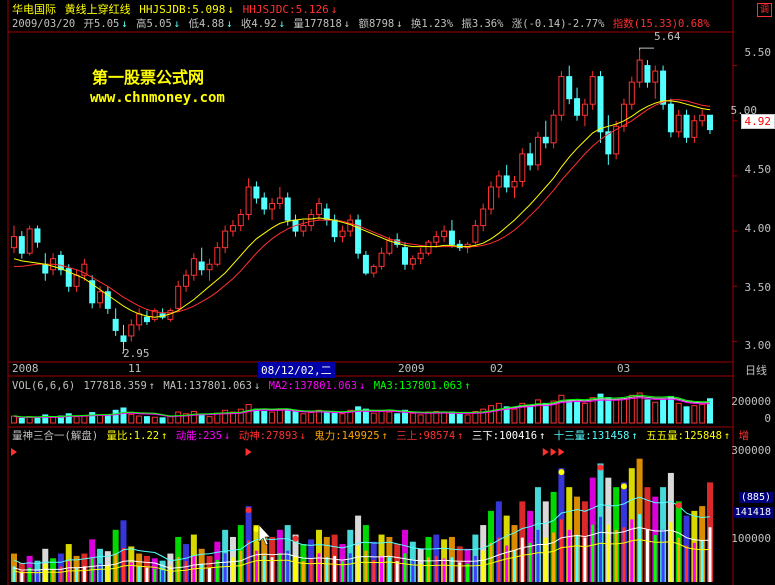 This screenshot has height=585, width=775. What do you see at coordinates (199, 436) in the screenshot?
I see `ind-c: 动能:235` at bounding box center [199, 436].